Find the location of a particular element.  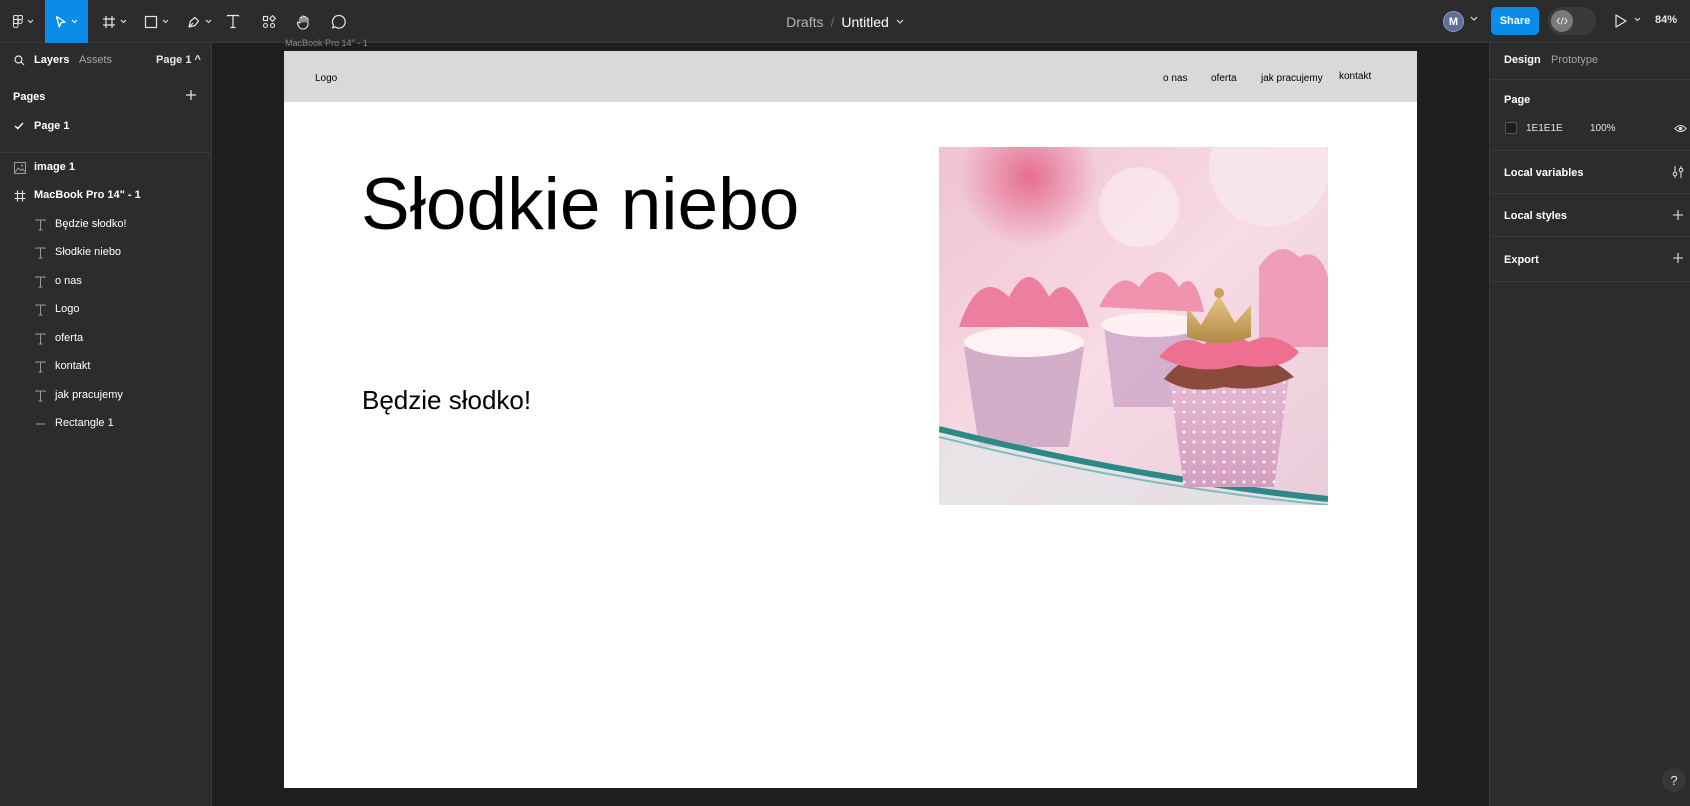

pen-tool-button is located at coordinates (199, 21).